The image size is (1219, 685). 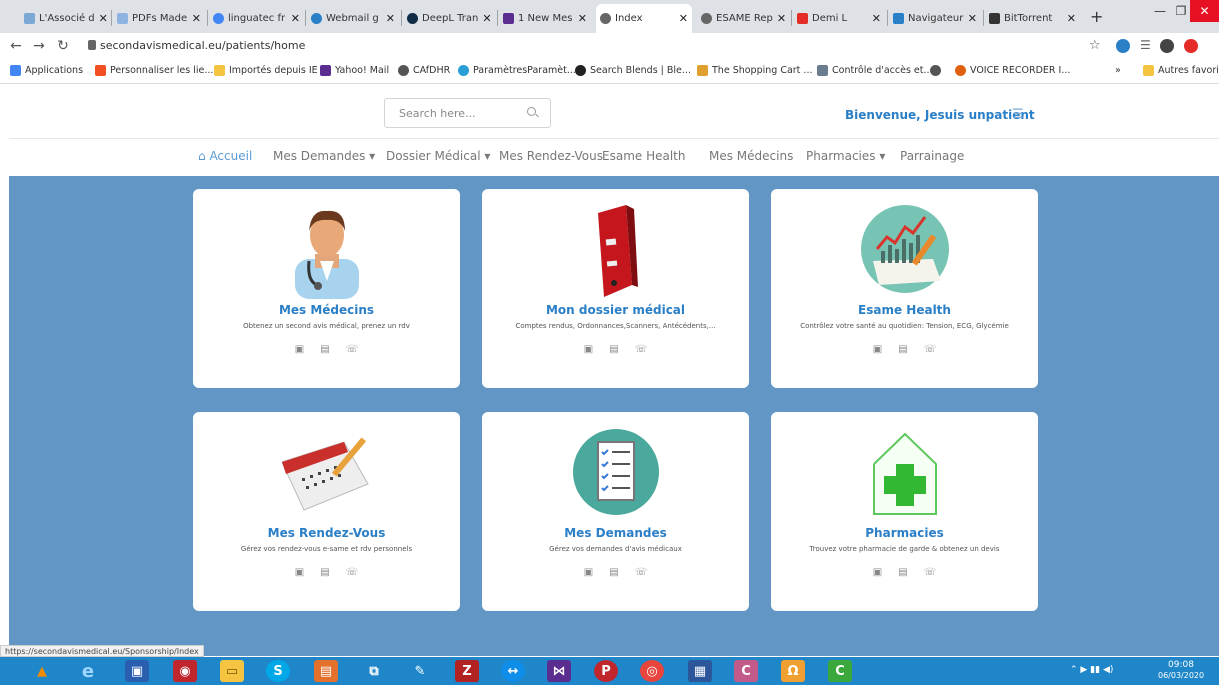 I want to click on extension-icon-red, so click(x=1191, y=46).